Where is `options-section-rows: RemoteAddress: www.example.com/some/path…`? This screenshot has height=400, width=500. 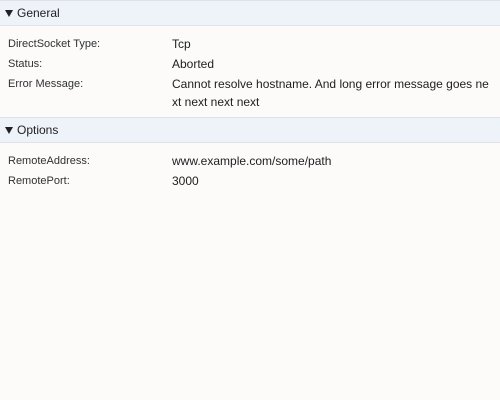 options-section-rows: RemoteAddress: www.example.com/some/path… is located at coordinates (250, 170).